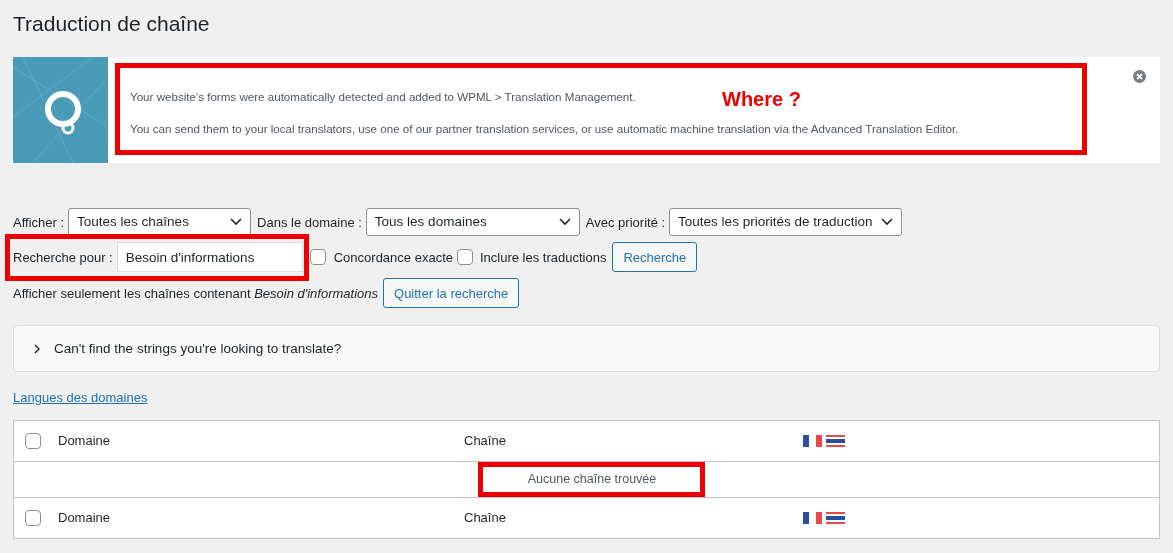 This screenshot has width=1173, height=553. Describe the element at coordinates (383, 97) in the screenshot. I see `notice-text: Your website's forms were automatically detected and added to WPML > Translation Management.` at that location.